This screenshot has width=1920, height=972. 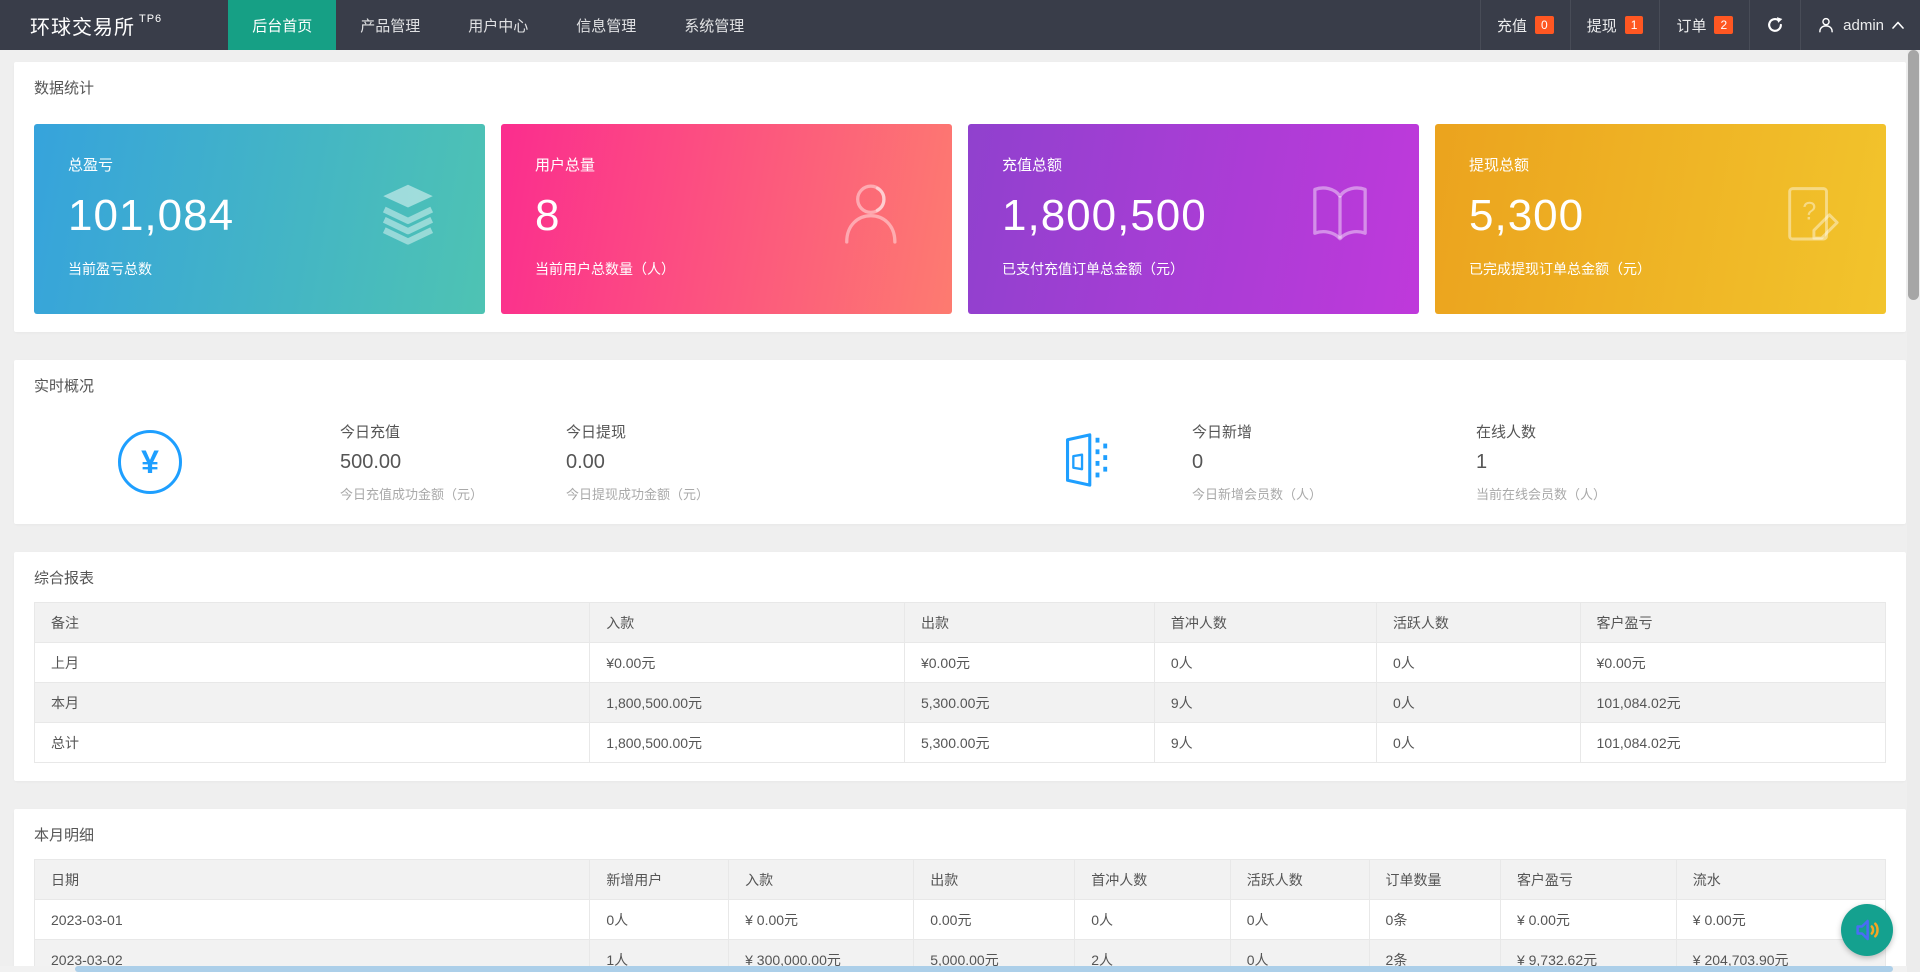 What do you see at coordinates (984, 969) in the screenshot?
I see `horizontal-scrollbar-thumb` at bounding box center [984, 969].